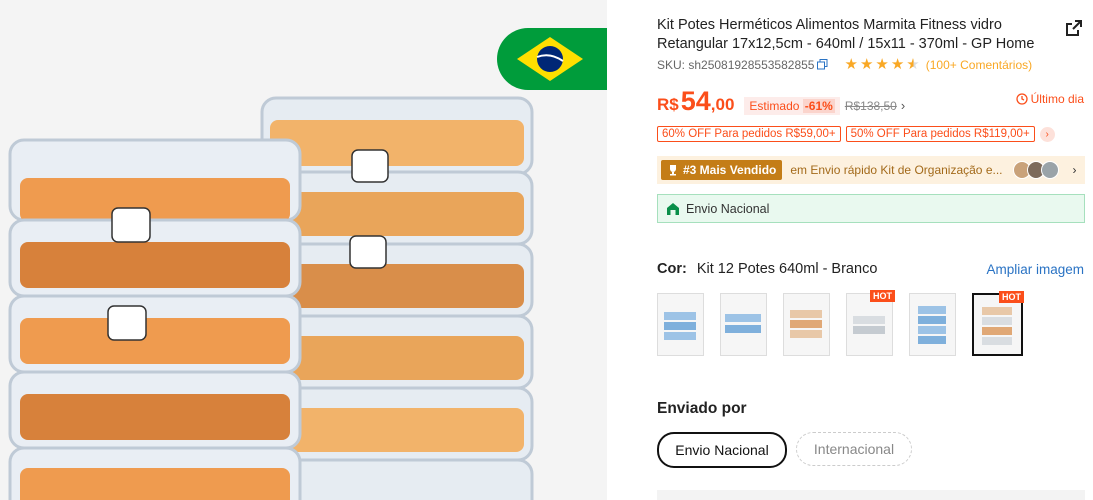 Image resolution: width=1093 pixels, height=500 pixels. Describe the element at coordinates (695, 101) in the screenshot. I see `price-integer: 54` at that location.